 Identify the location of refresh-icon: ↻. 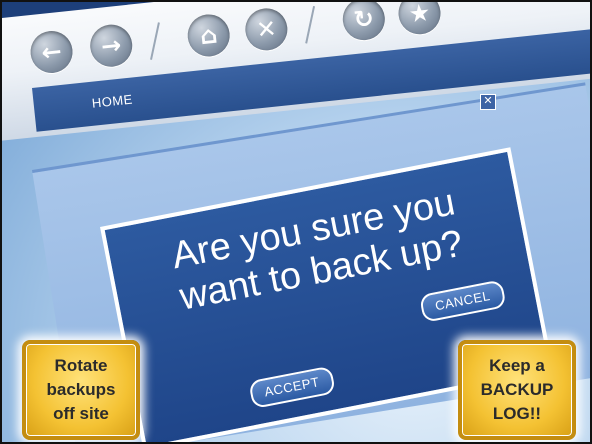
(363, 22).